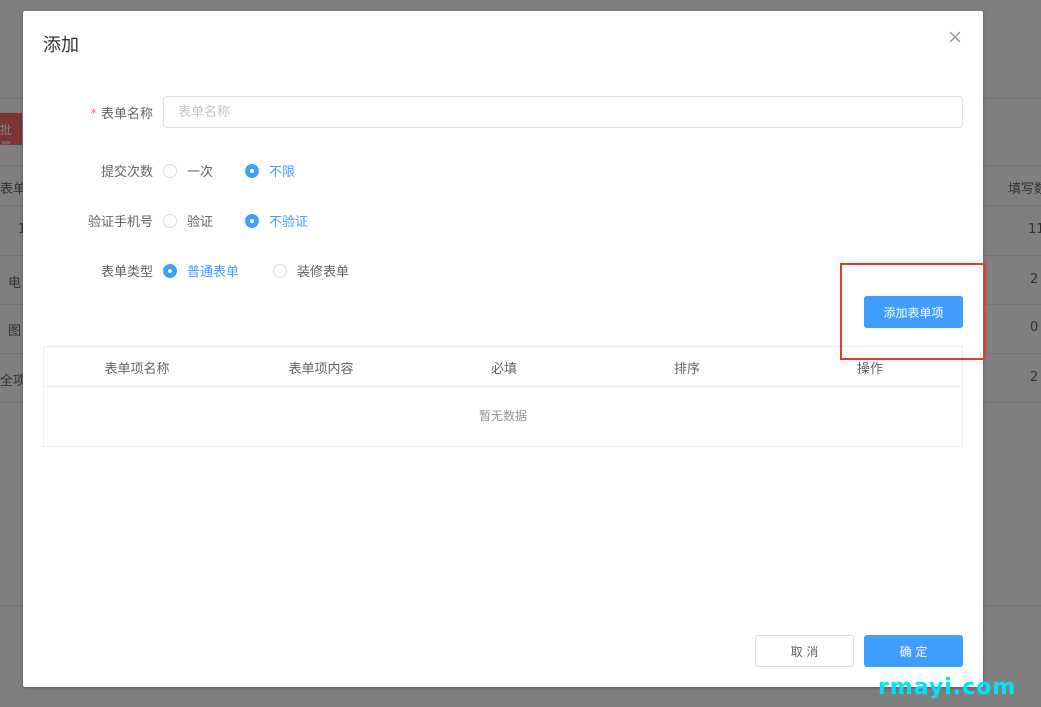 The height and width of the screenshot is (707, 1041). What do you see at coordinates (200, 222) in the screenshot?
I see `radio-label: 验证` at bounding box center [200, 222].